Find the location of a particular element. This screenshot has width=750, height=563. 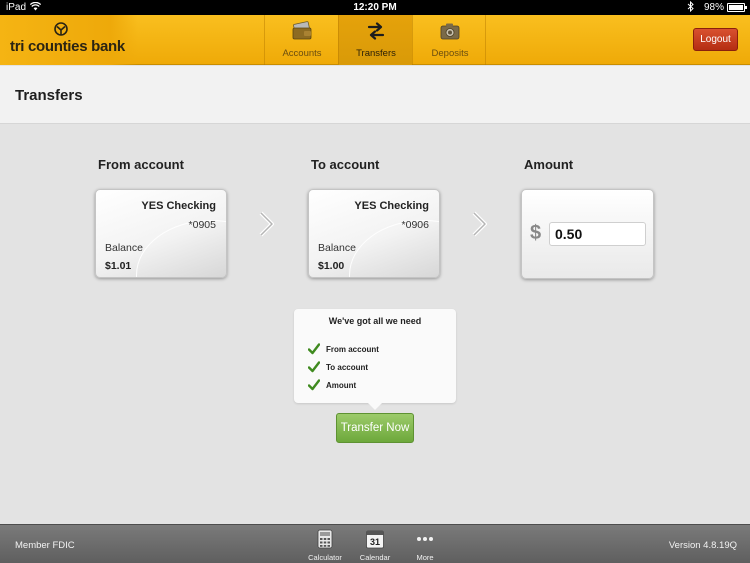

battery-percent: 98% is located at coordinates (714, 7).